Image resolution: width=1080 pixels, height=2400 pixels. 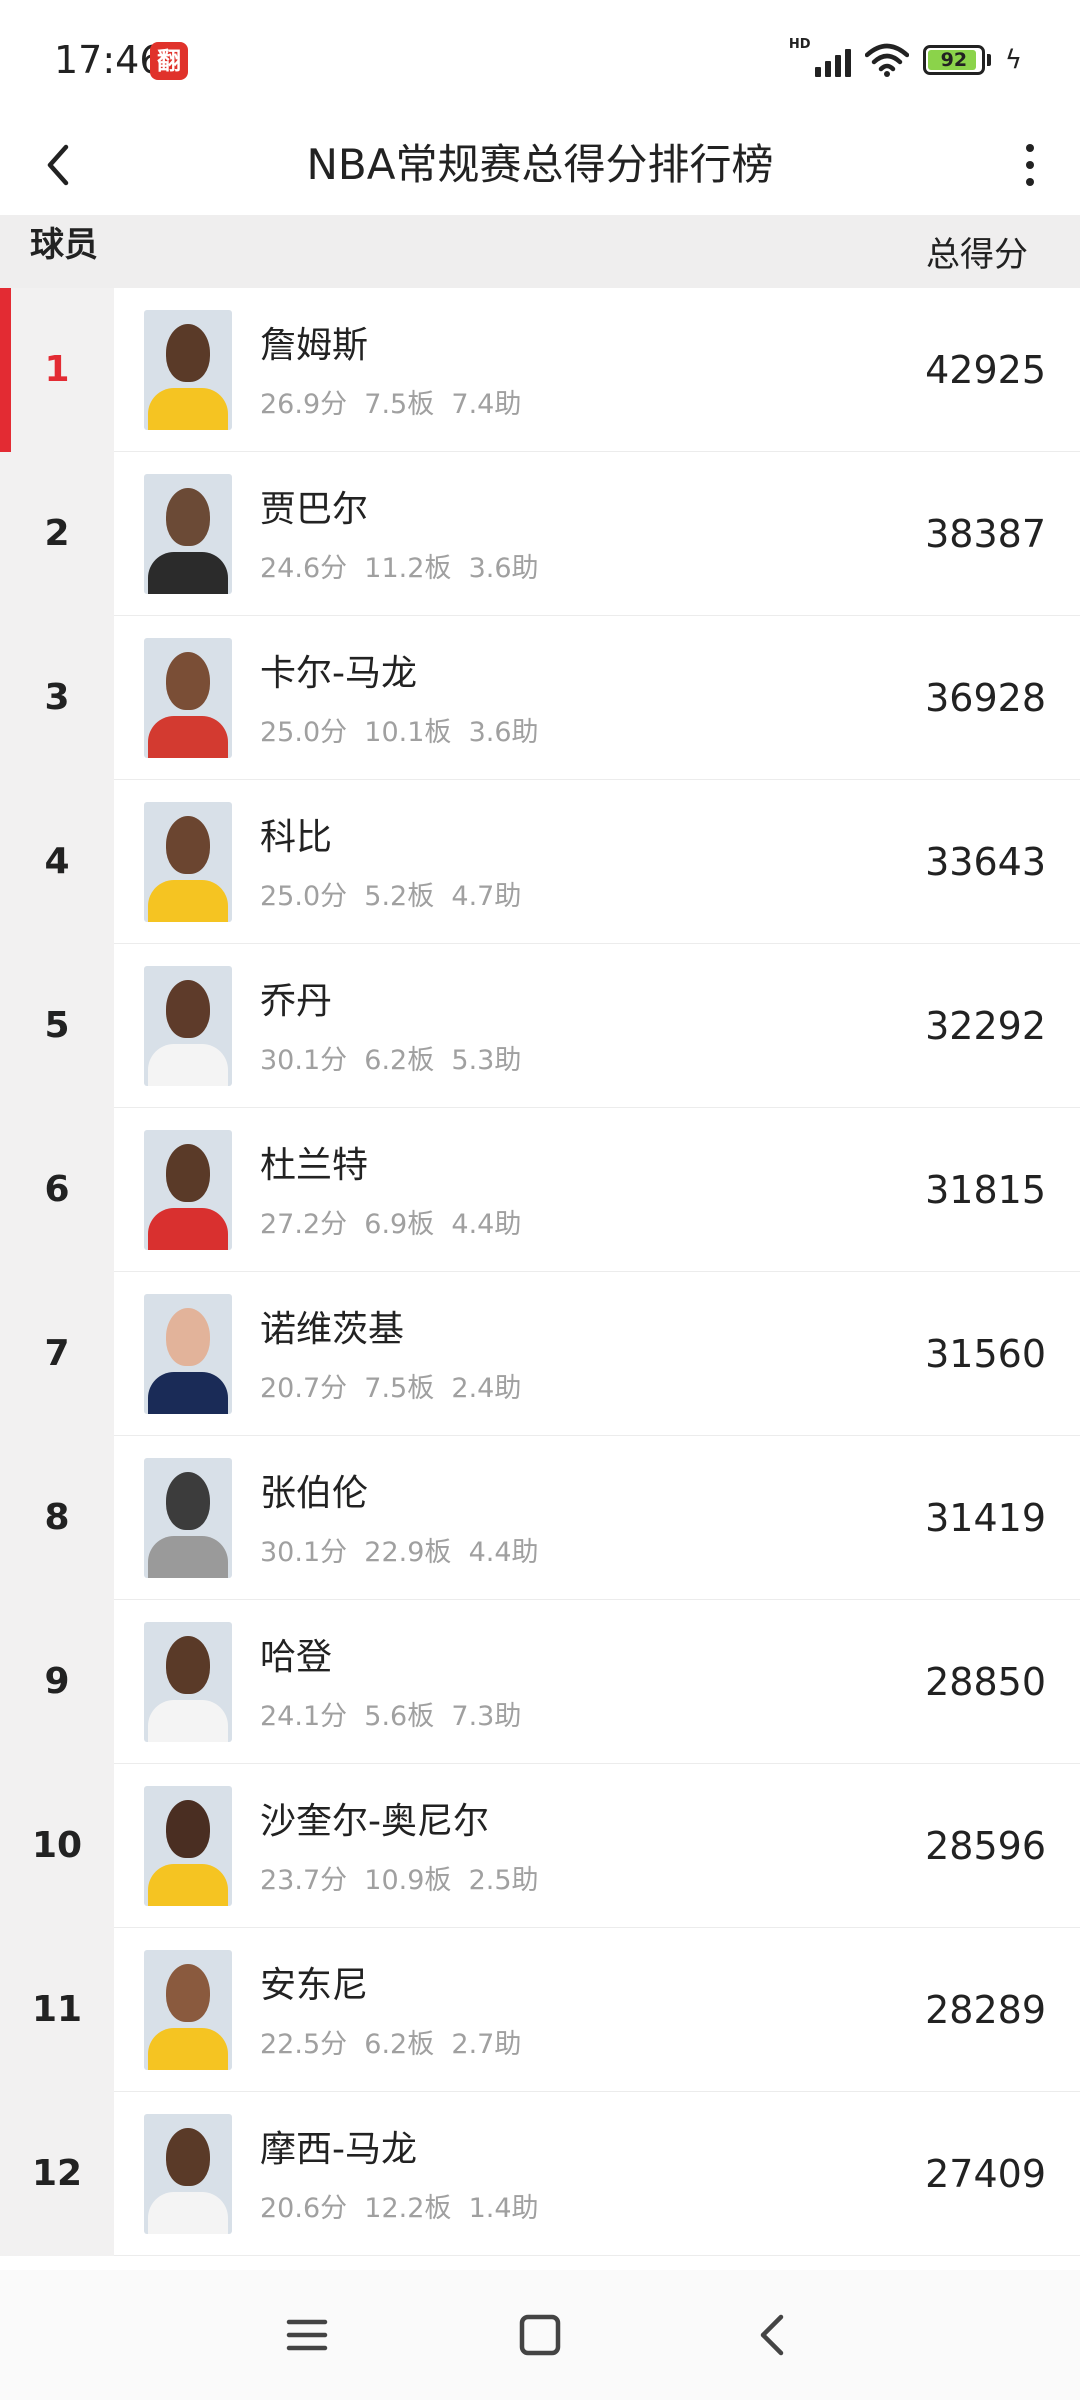 I want to click on player-row: 11 安东尼 22.5分 6.2板 2.7助 28289, so click(x=540, y=2010).